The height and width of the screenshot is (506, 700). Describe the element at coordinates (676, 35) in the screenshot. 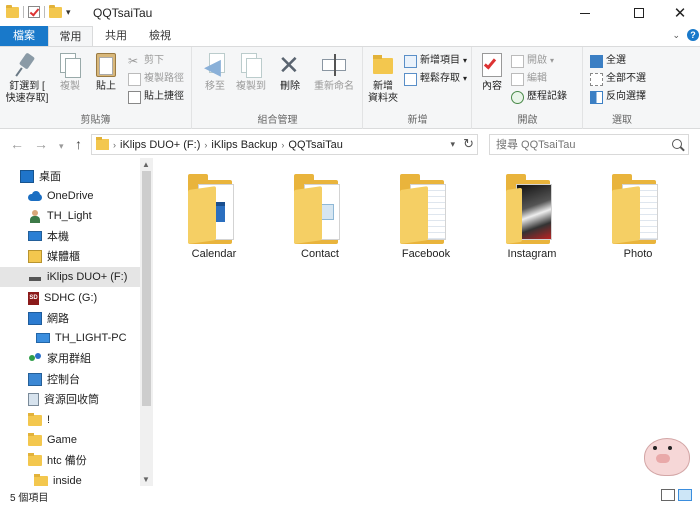

I see `ribbon-collapse-icon: ⌄` at that location.